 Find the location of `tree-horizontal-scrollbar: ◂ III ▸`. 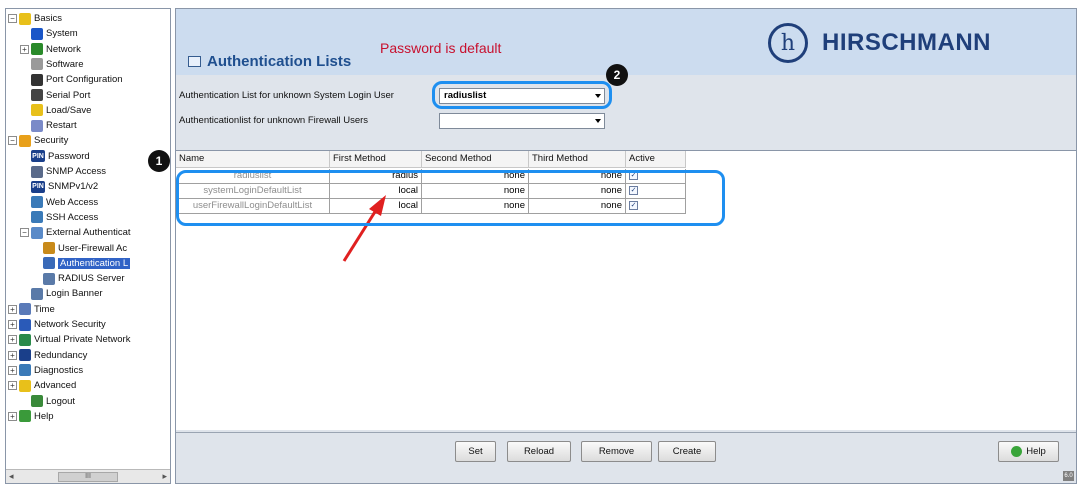

tree-horizontal-scrollbar: ◂ III ▸ is located at coordinates (88, 476).